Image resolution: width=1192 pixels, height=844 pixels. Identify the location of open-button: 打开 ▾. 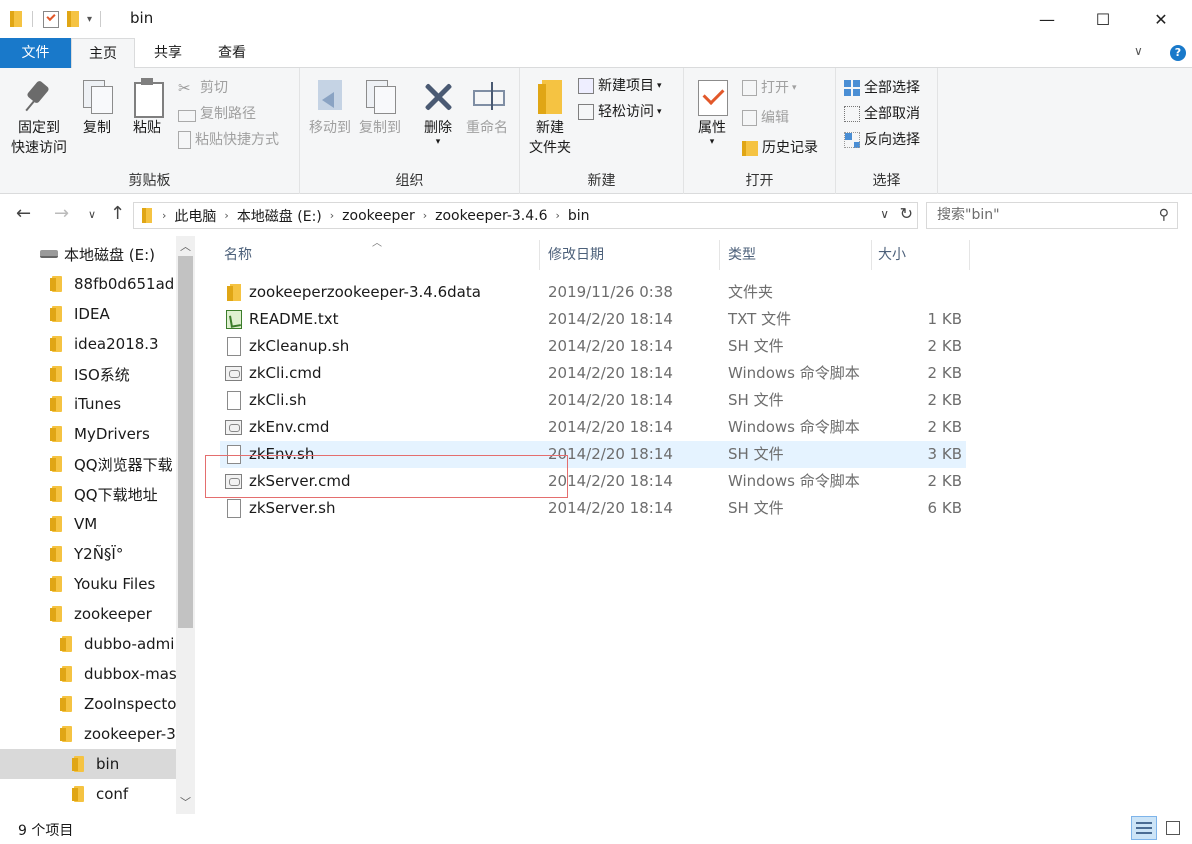
(769, 88).